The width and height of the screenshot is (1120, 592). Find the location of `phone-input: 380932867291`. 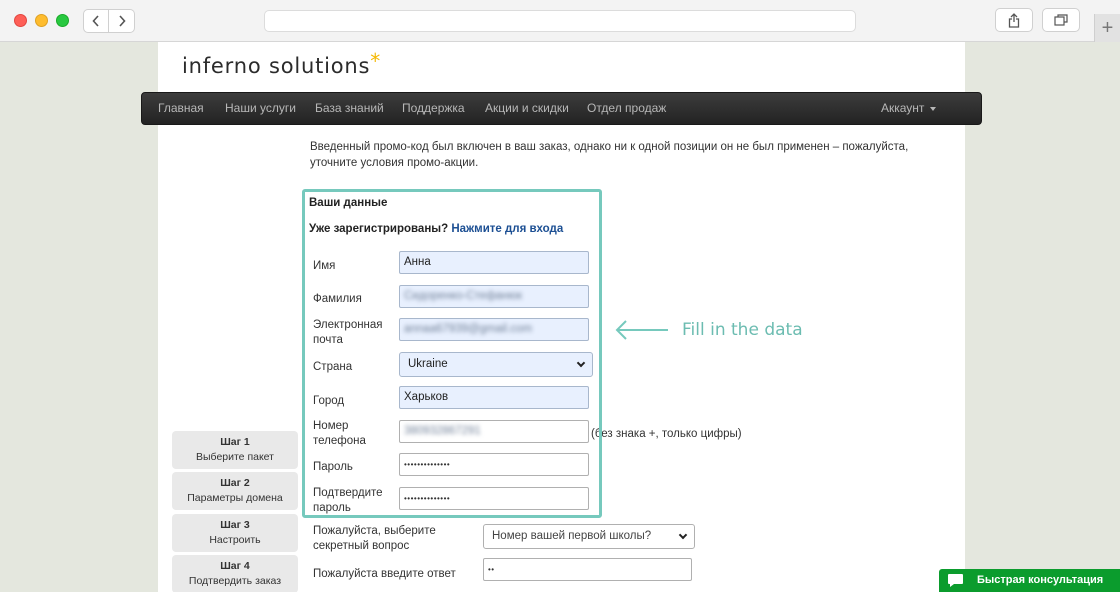

phone-input: 380932867291 is located at coordinates (494, 431).